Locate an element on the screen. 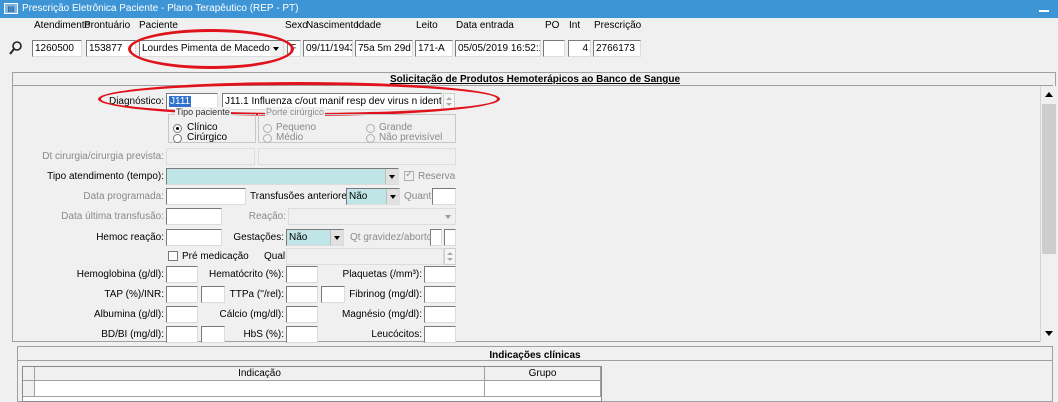 The image size is (1058, 402). po-field is located at coordinates (554, 48).